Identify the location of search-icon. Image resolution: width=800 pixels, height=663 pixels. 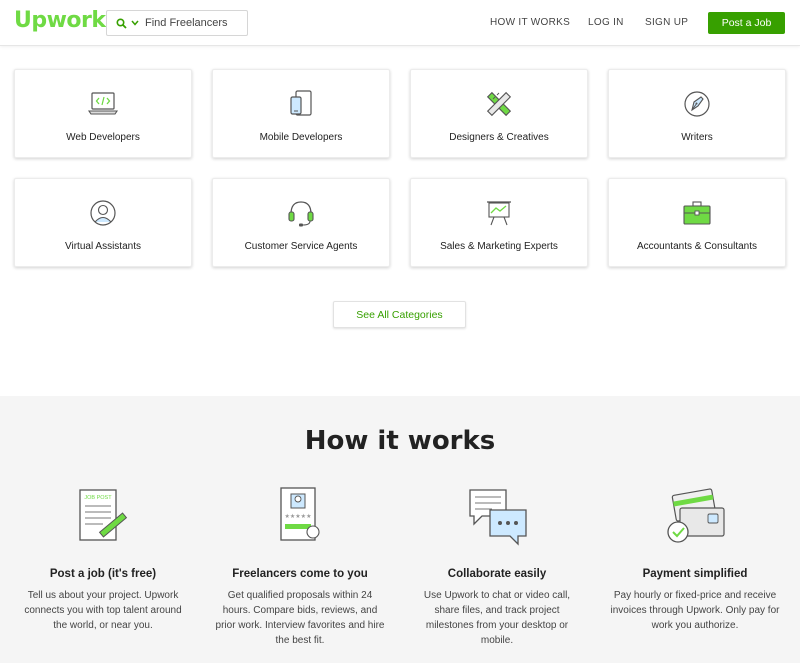
(121, 23).